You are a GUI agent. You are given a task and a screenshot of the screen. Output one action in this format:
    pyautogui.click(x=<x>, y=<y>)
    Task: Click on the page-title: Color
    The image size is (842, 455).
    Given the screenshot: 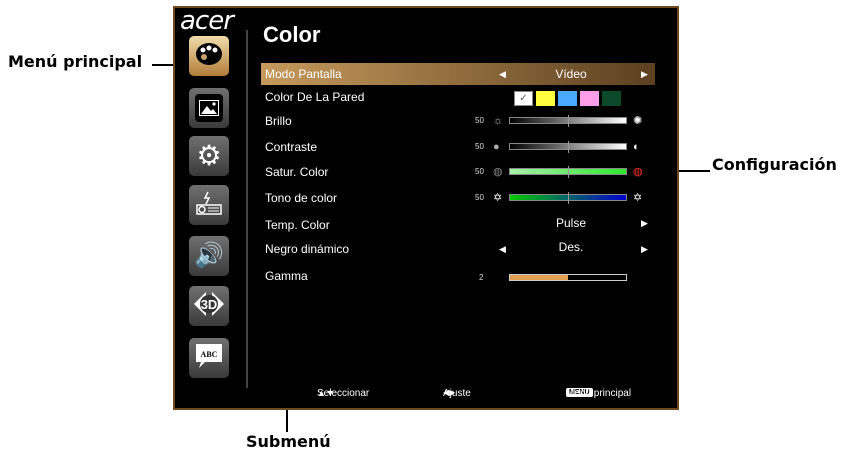 What is the action you would take?
    pyautogui.click(x=292, y=34)
    